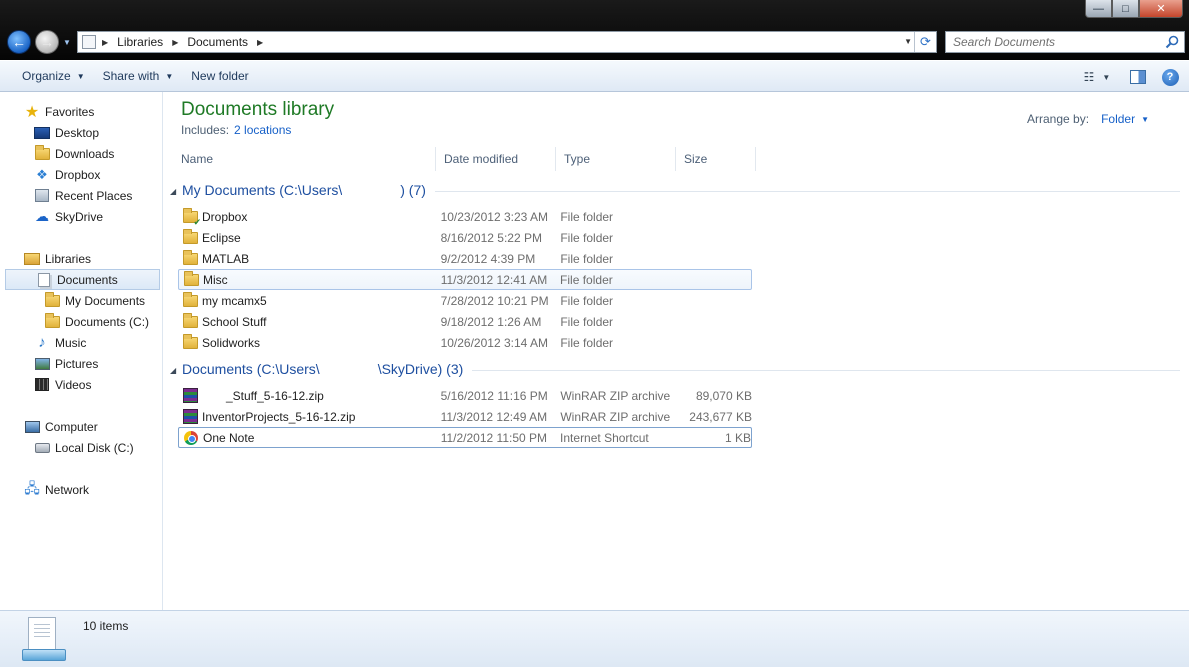 This screenshot has width=1189, height=667. I want to click on close-button: ✕, so click(1161, 9).